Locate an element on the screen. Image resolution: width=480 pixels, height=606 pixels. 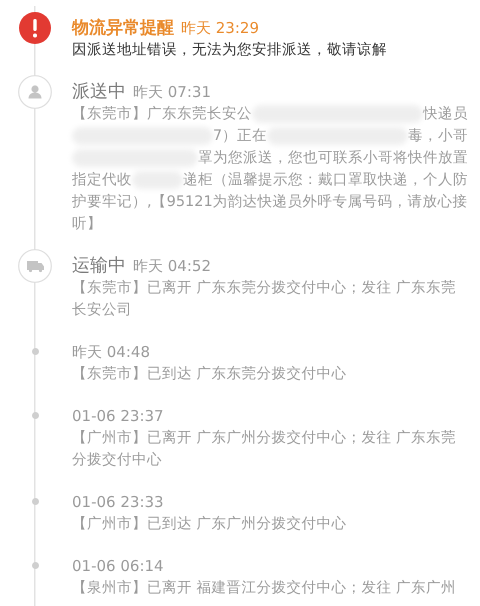
alert-icon is located at coordinates (35, 28).